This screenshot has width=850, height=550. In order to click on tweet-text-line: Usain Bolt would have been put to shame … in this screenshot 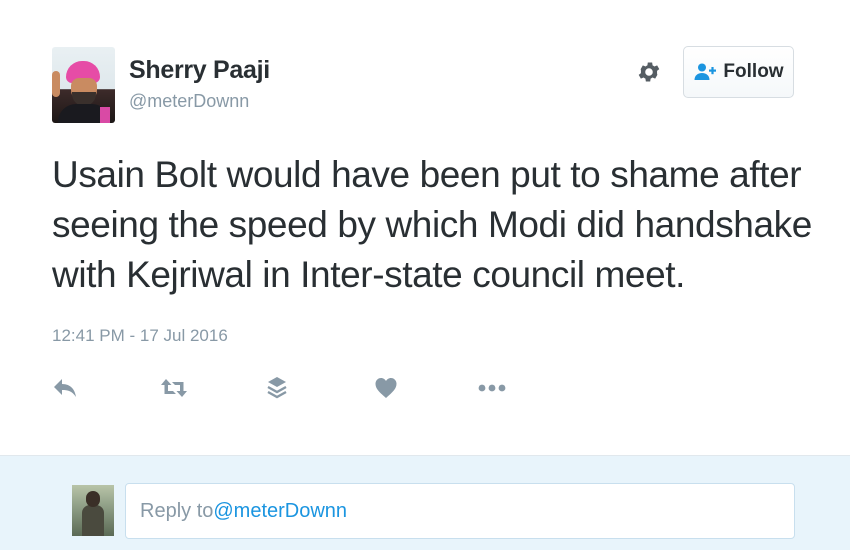, I will do `click(427, 174)`.